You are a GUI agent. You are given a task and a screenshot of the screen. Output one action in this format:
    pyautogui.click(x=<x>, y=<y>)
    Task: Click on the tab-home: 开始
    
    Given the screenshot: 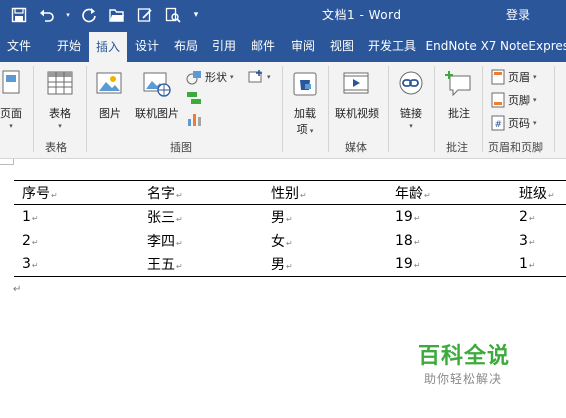 What is the action you would take?
    pyautogui.click(x=69, y=46)
    